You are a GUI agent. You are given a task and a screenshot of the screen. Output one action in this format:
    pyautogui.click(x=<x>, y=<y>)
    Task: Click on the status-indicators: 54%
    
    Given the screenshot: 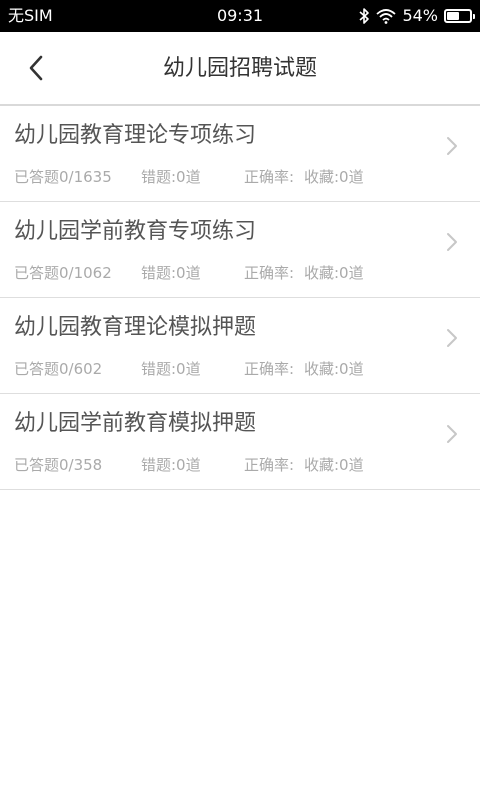 What is the action you would take?
    pyautogui.click(x=416, y=16)
    